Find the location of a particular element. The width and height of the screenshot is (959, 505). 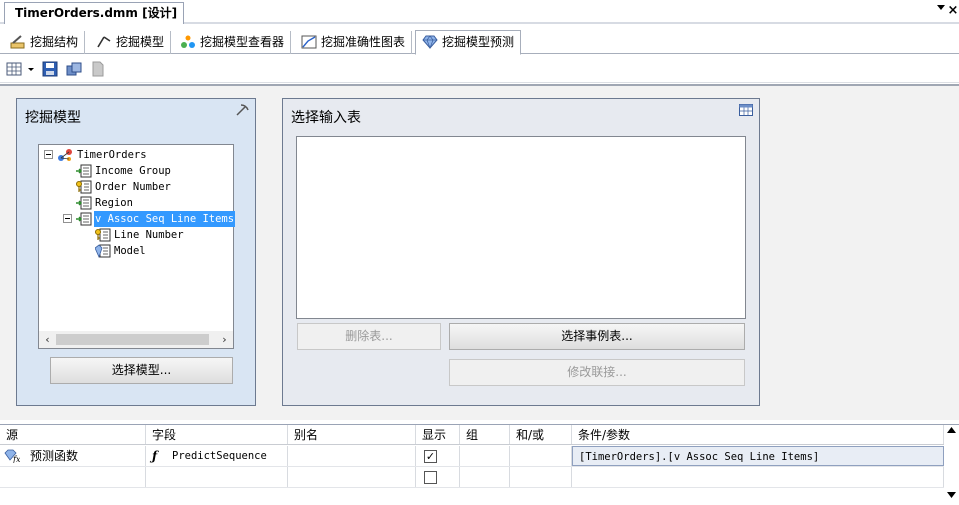

document-tab-title: TimerOrders.dmm [设计] is located at coordinates (96, 13).